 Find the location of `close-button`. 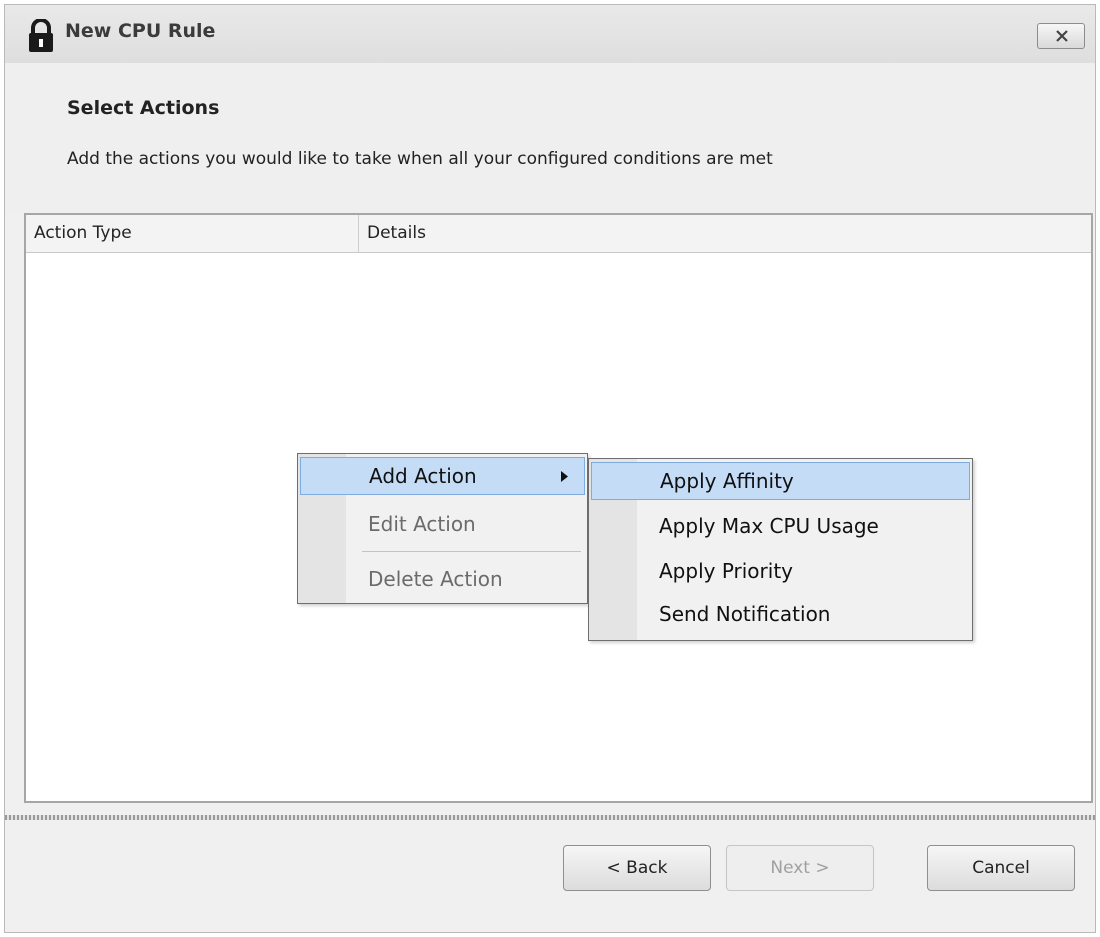

close-button is located at coordinates (1061, 36).